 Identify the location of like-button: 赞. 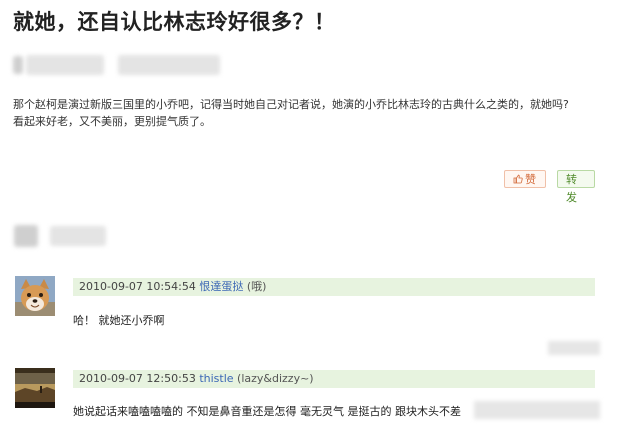
(525, 179).